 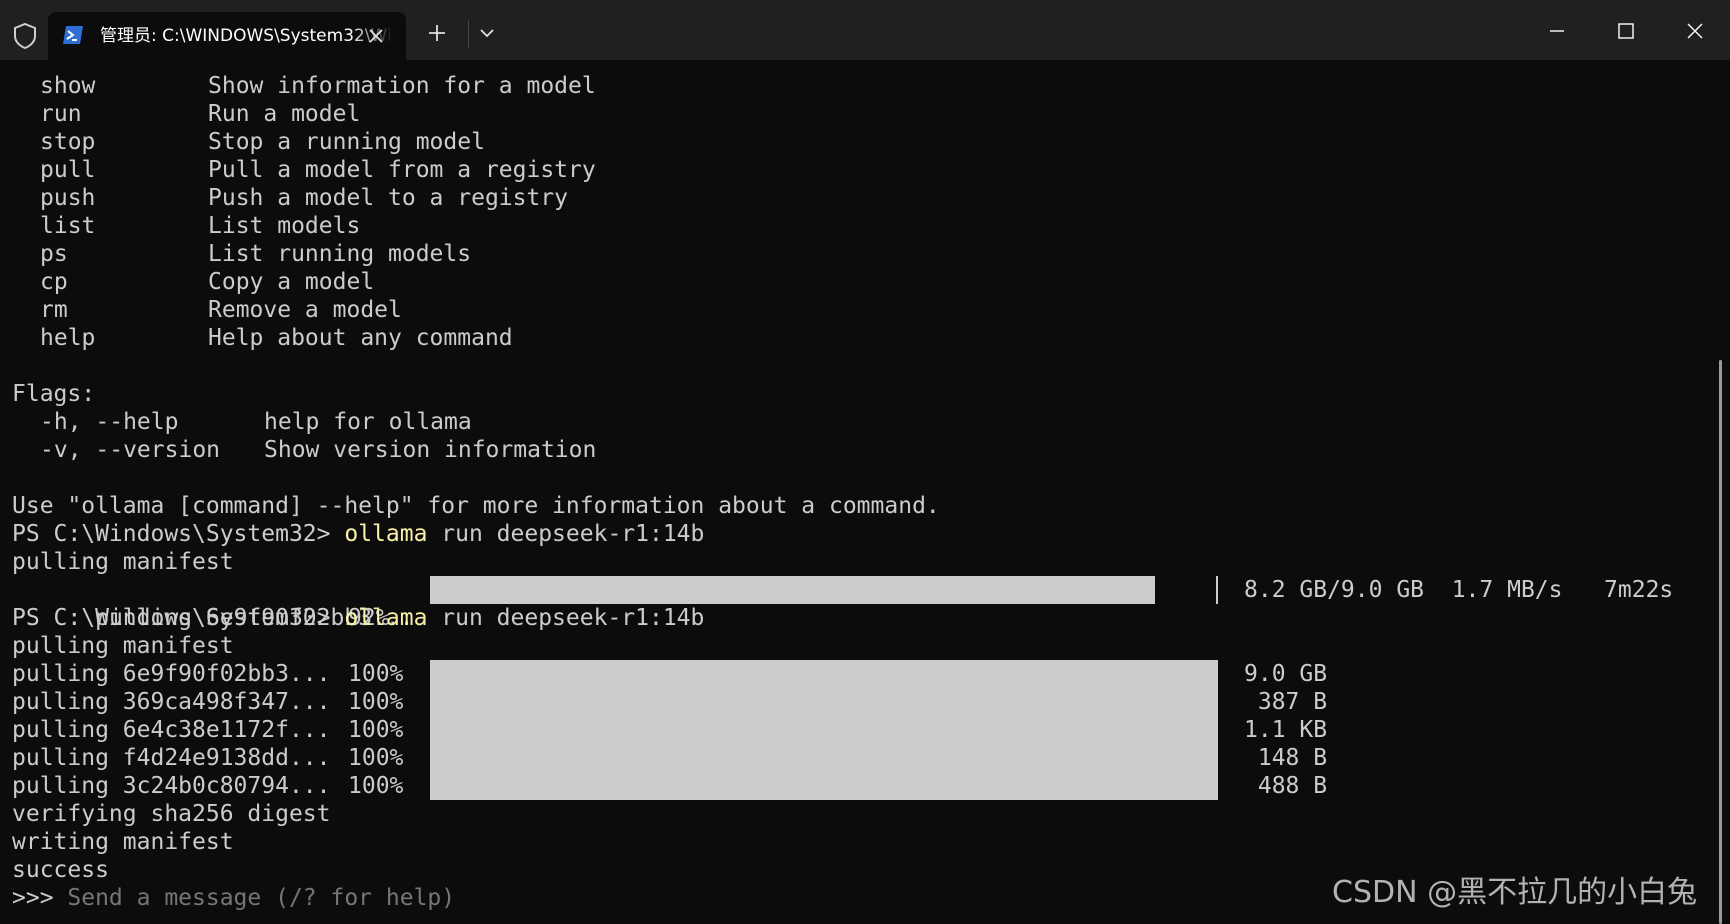 I want to click on status-line: verifying sha256 digest, so click(x=171, y=814).